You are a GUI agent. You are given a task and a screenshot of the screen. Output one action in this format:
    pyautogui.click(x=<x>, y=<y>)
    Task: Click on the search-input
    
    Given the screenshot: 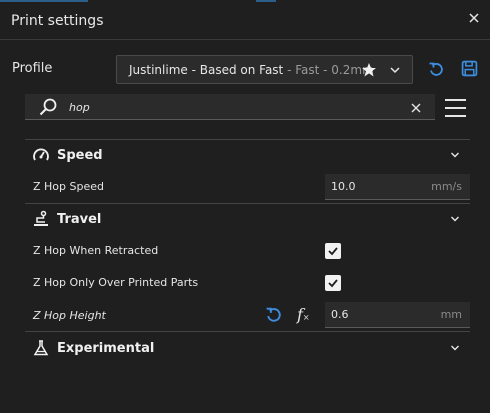 What is the action you would take?
    pyautogui.click(x=229, y=107)
    